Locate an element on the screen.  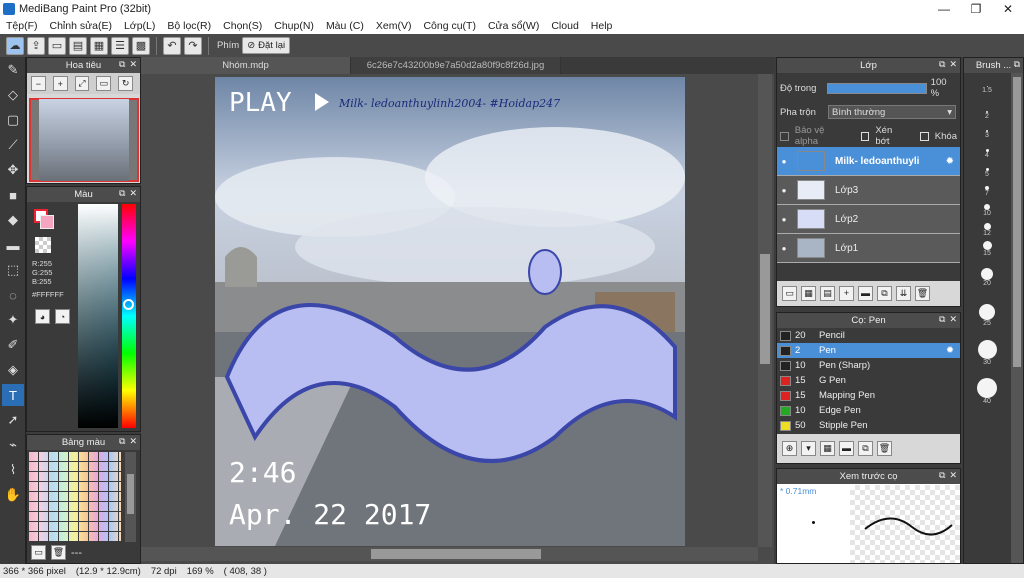
brush-size-option: 15 is located at coordinates (987, 248).